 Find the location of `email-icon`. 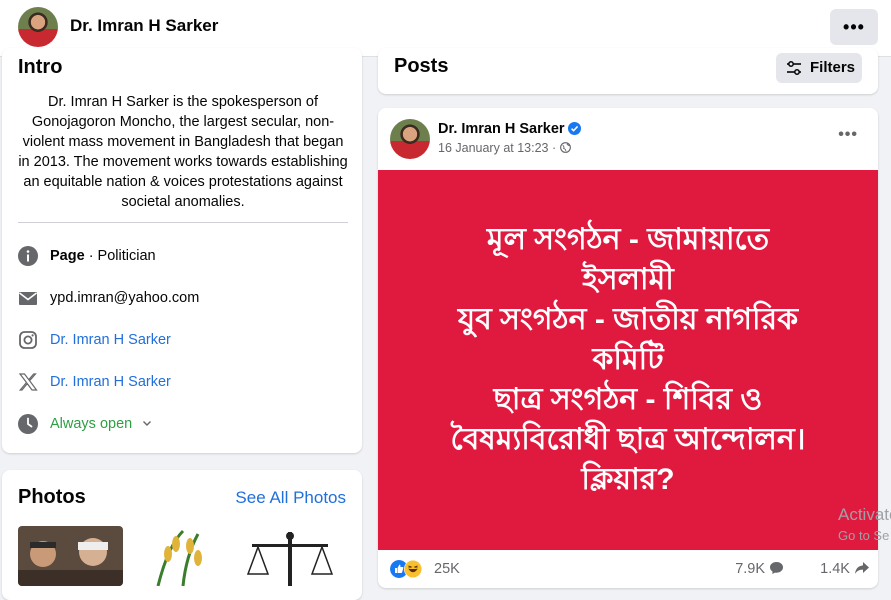

email-icon is located at coordinates (28, 298).